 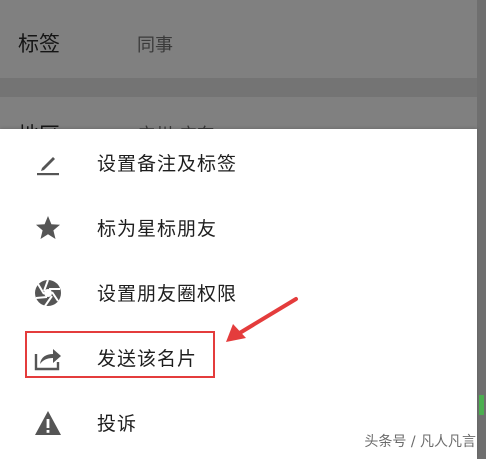 I want to click on menu-item-label: 设置备注及标签, so click(x=167, y=164).